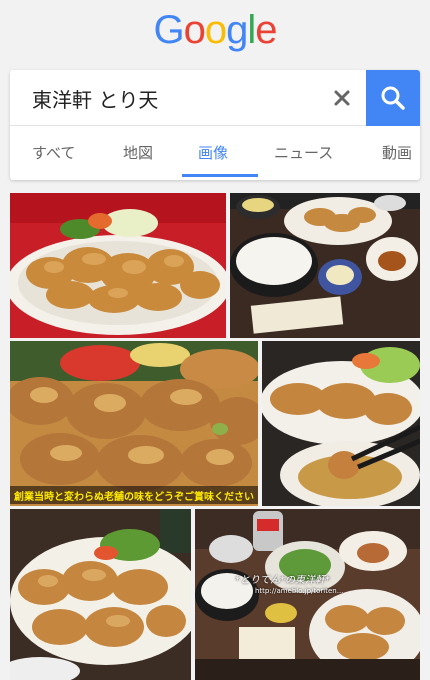 The image size is (430, 680). What do you see at coordinates (134, 423) in the screenshot?
I see `image-result-3: 創業当時と変わらぬ老舗の味をどうぞご賞味ください` at bounding box center [134, 423].